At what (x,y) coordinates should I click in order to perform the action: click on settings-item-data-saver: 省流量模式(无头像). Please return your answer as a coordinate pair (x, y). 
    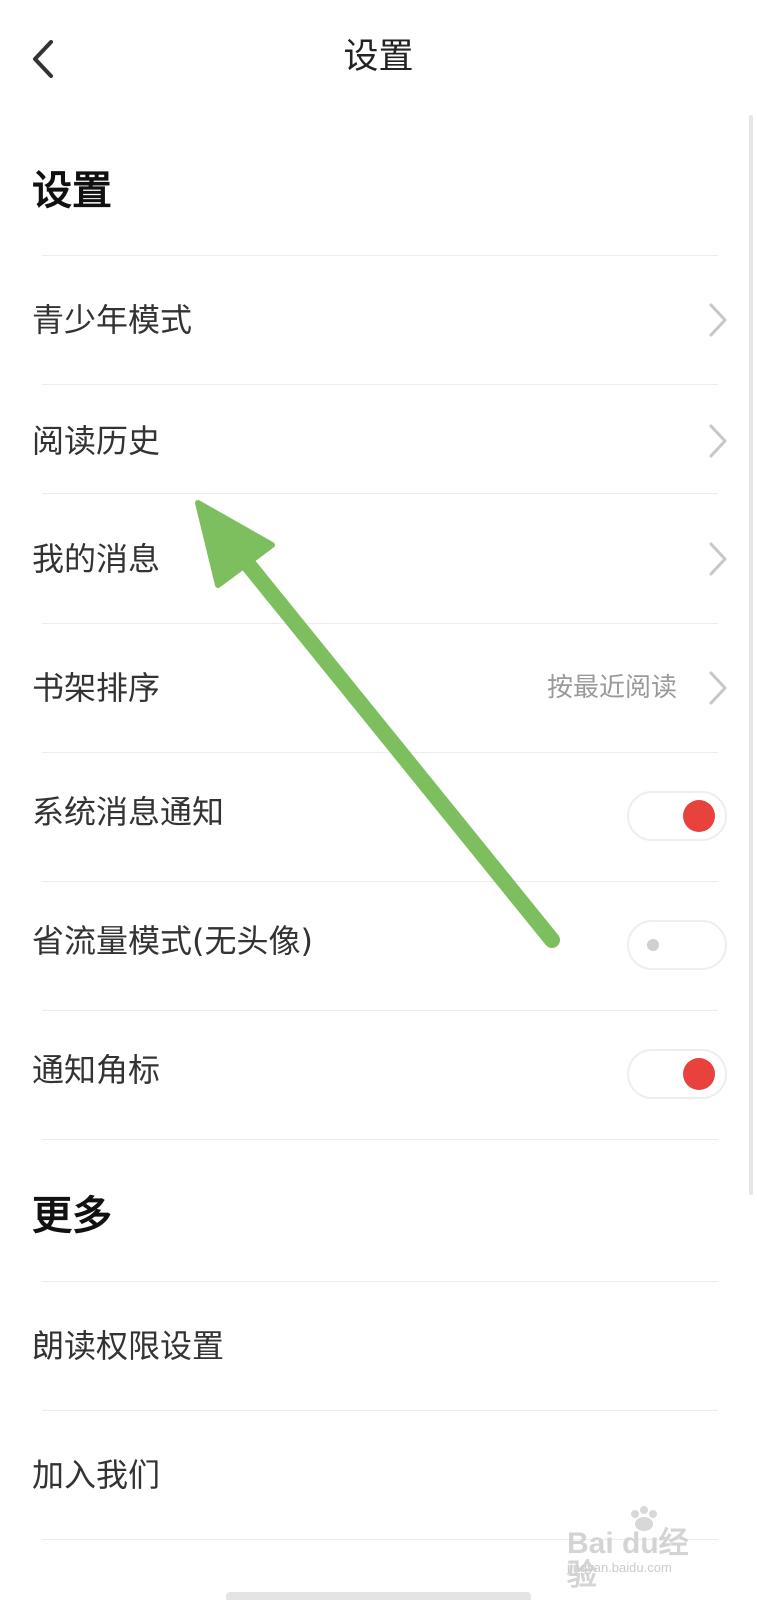
    Looking at the image, I should click on (378, 946).